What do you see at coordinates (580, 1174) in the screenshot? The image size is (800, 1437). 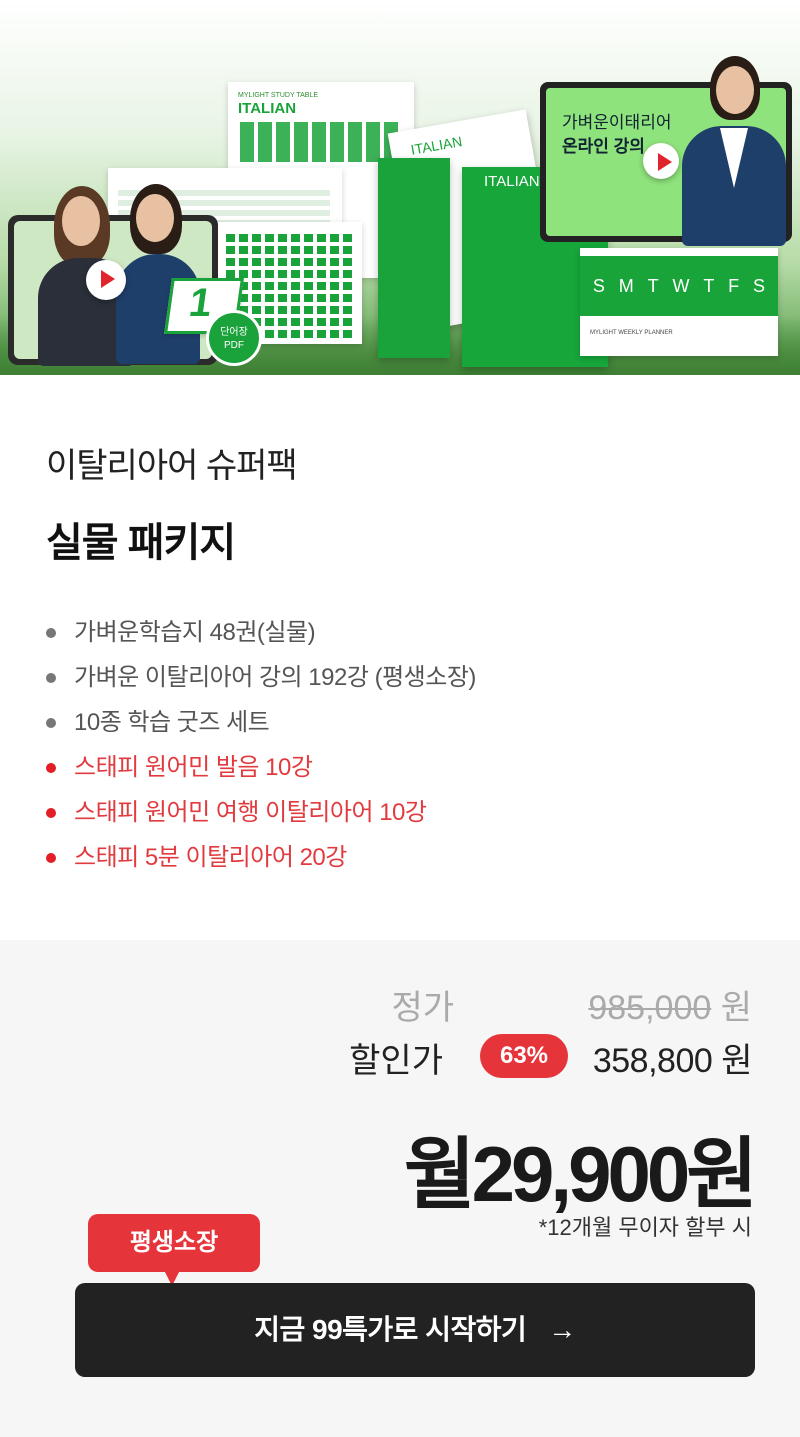 I see `monthly-price: 월29,900원` at bounding box center [580, 1174].